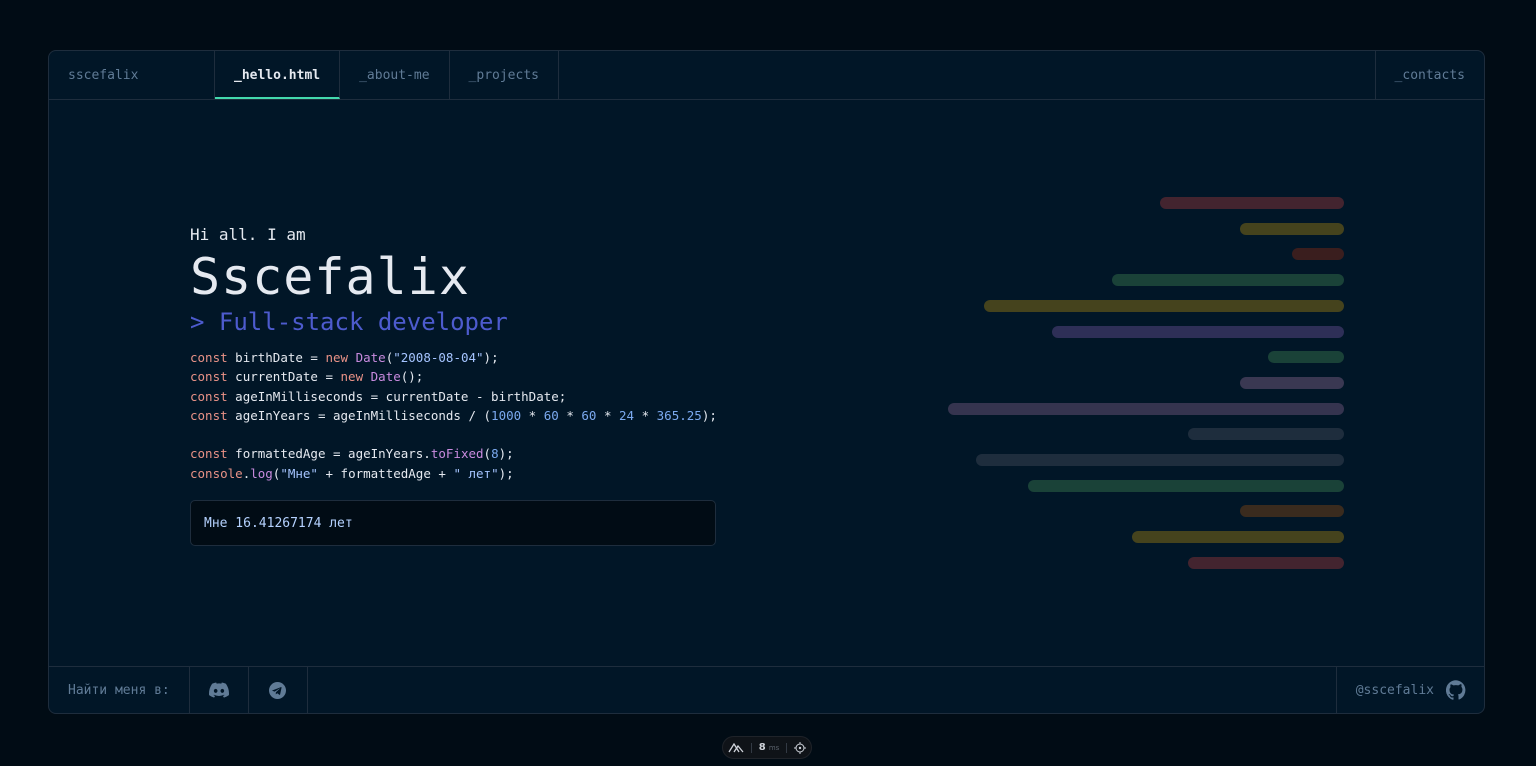 This screenshot has width=1536, height=766. I want to click on hero-name: Sscefalix, so click(330, 277).